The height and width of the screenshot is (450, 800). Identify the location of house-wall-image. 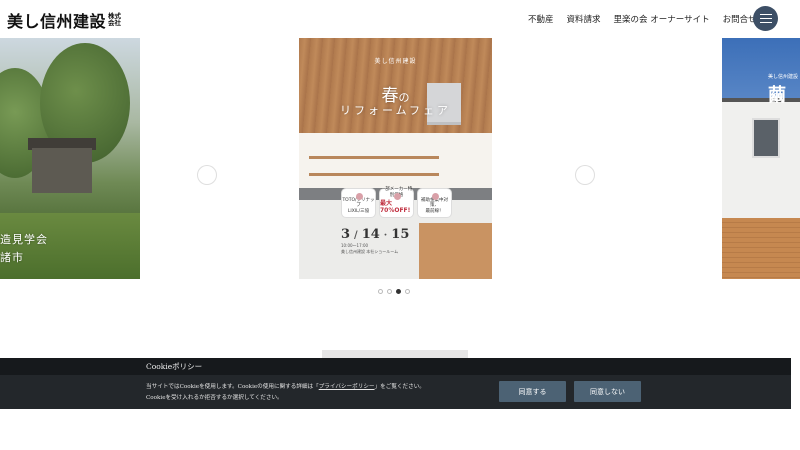
(761, 158).